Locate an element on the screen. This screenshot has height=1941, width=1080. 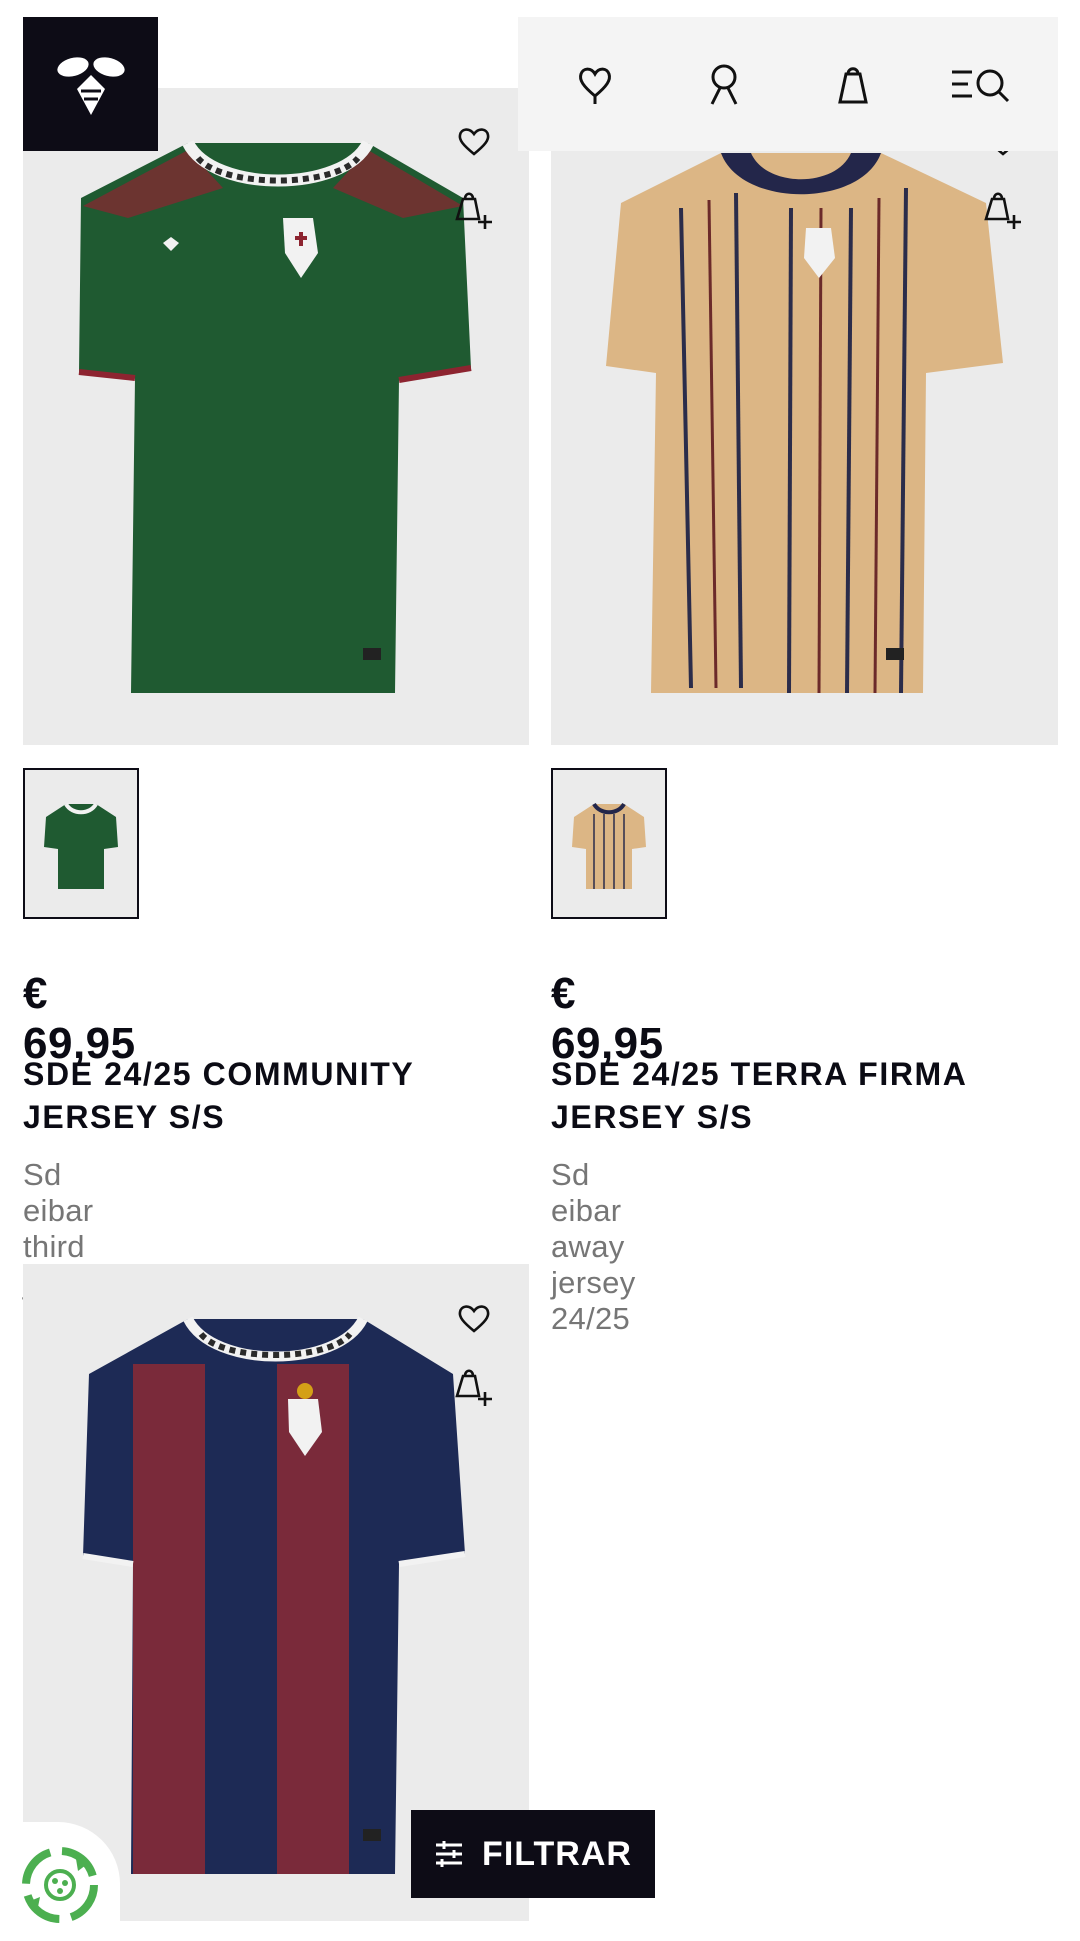
filter-button: FILTRAR is located at coordinates (533, 1854).